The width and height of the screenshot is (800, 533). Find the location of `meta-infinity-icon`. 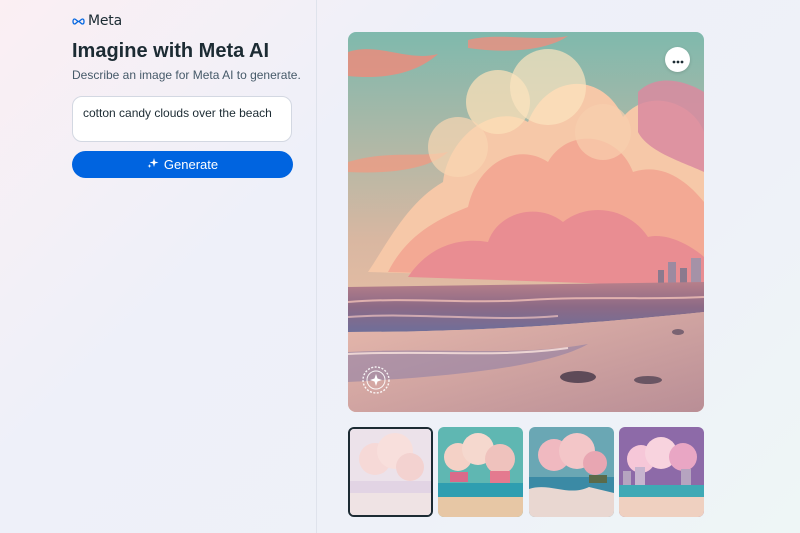

meta-infinity-icon is located at coordinates (78, 21).